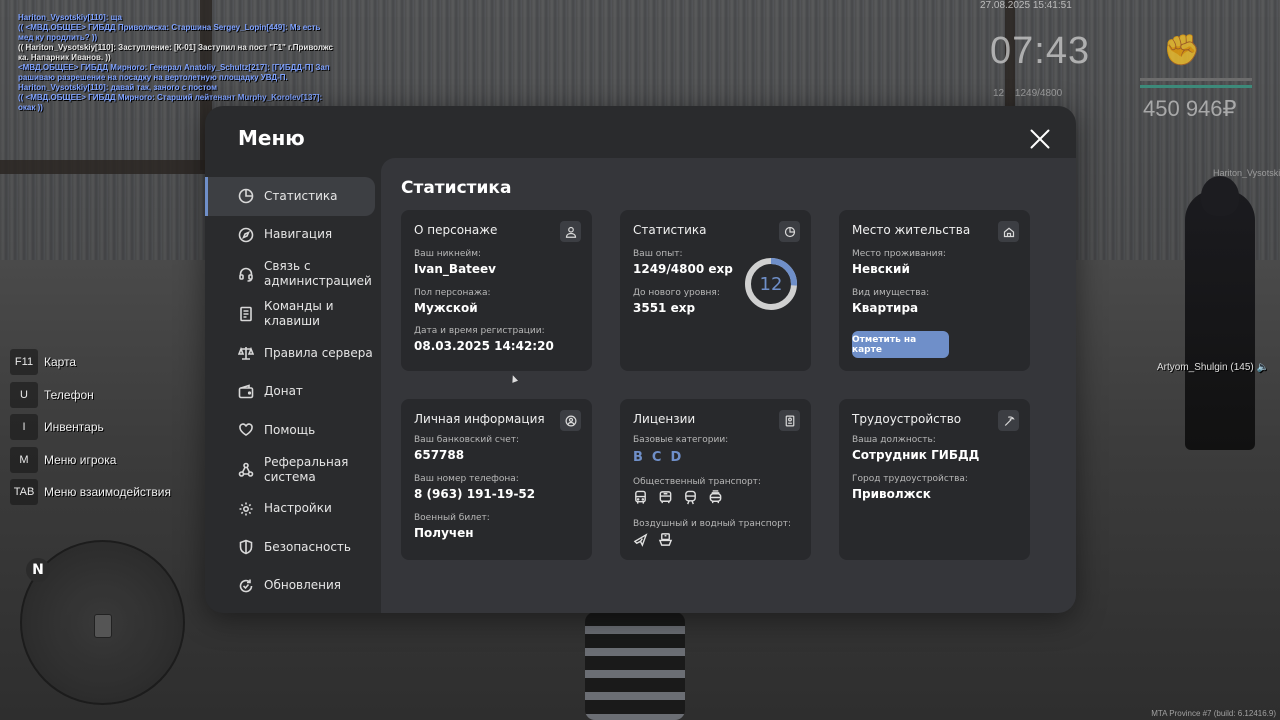 The width and height of the screenshot is (1280, 720). Describe the element at coordinates (678, 497) in the screenshot. I see `public-transport-icons` at that location.